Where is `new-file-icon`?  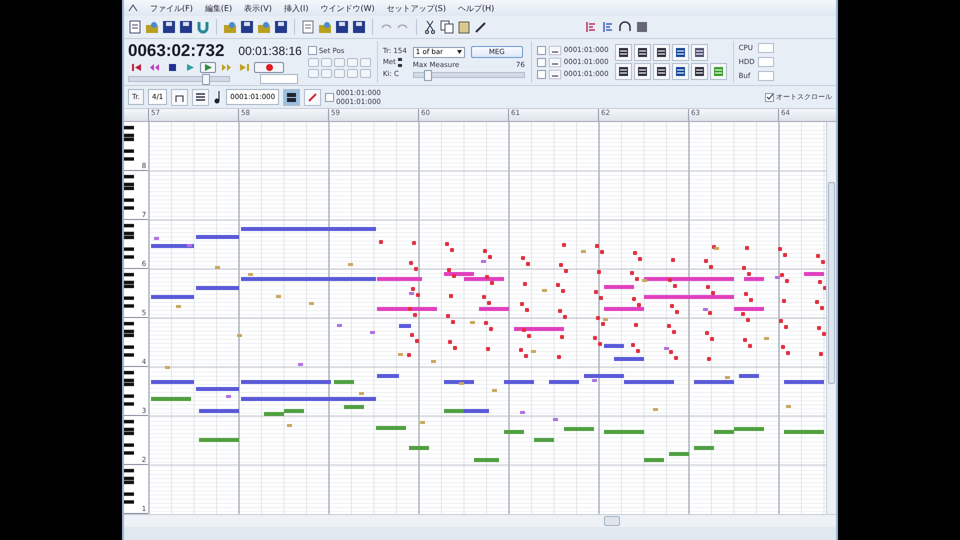
new-file-icon is located at coordinates (135, 27).